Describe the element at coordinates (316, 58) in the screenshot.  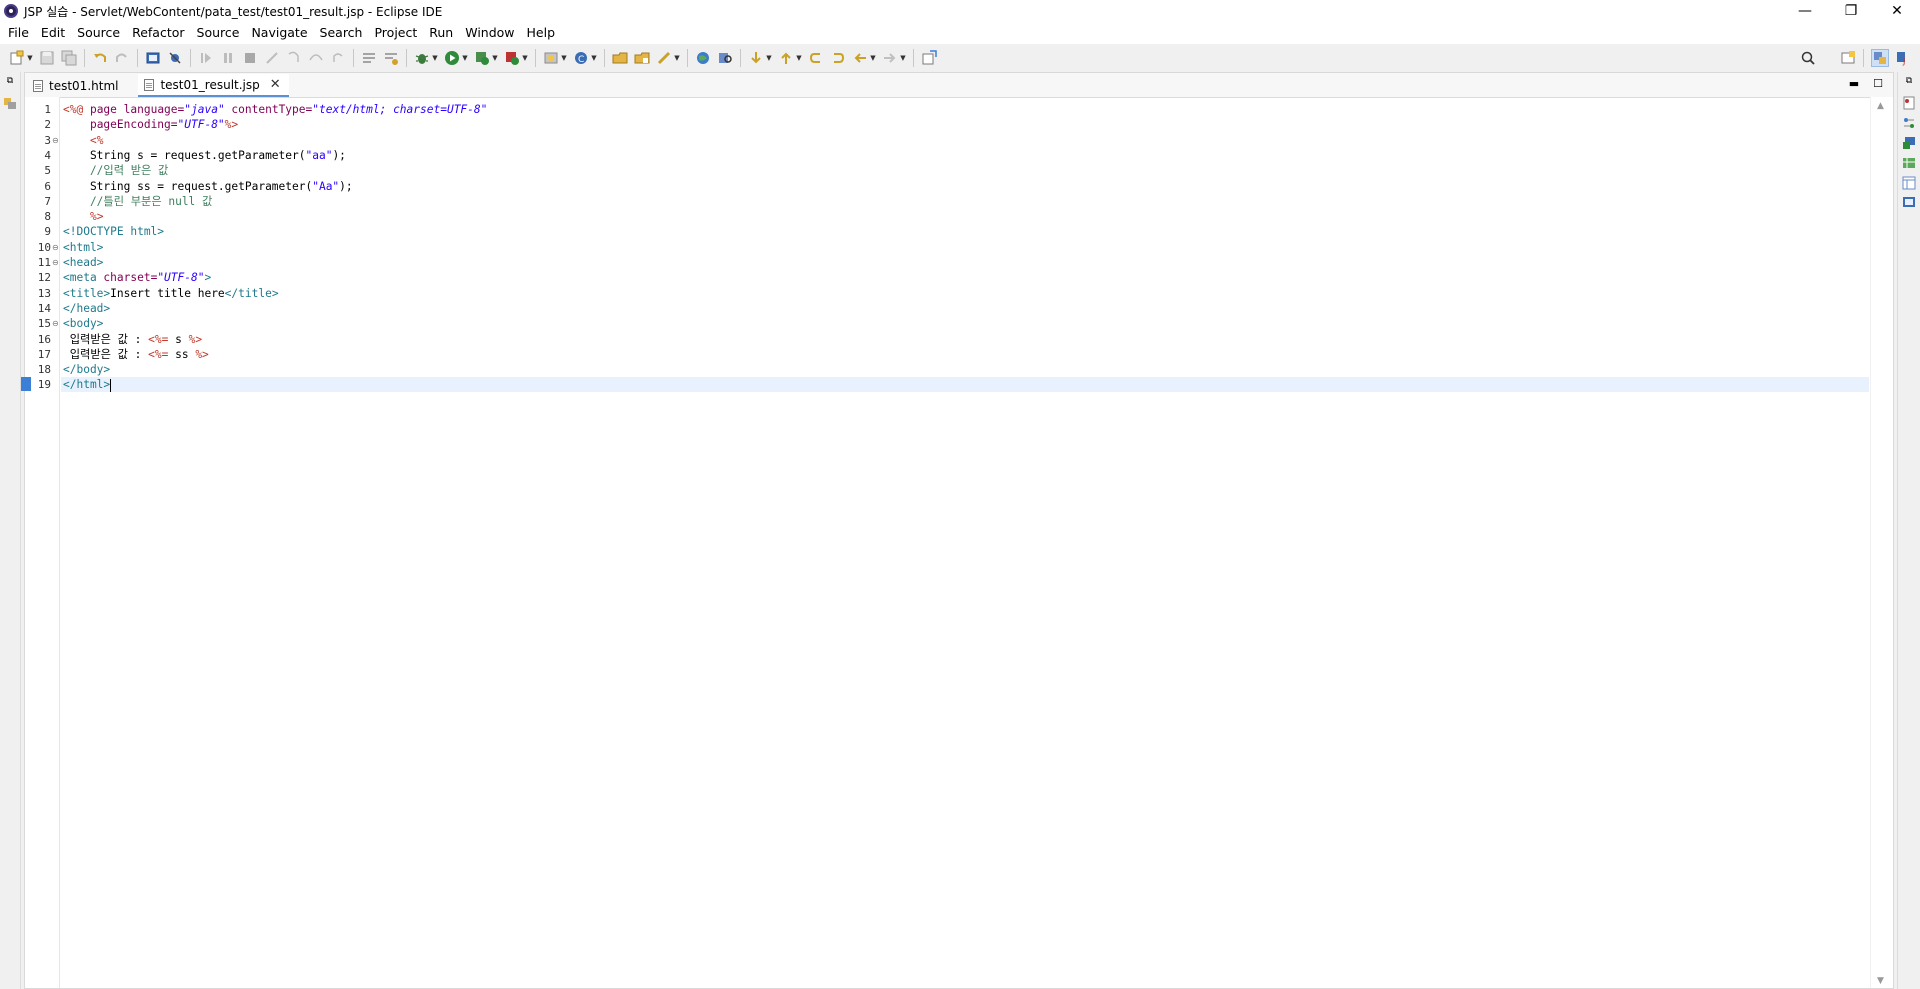
I see `step-over-icon` at that location.